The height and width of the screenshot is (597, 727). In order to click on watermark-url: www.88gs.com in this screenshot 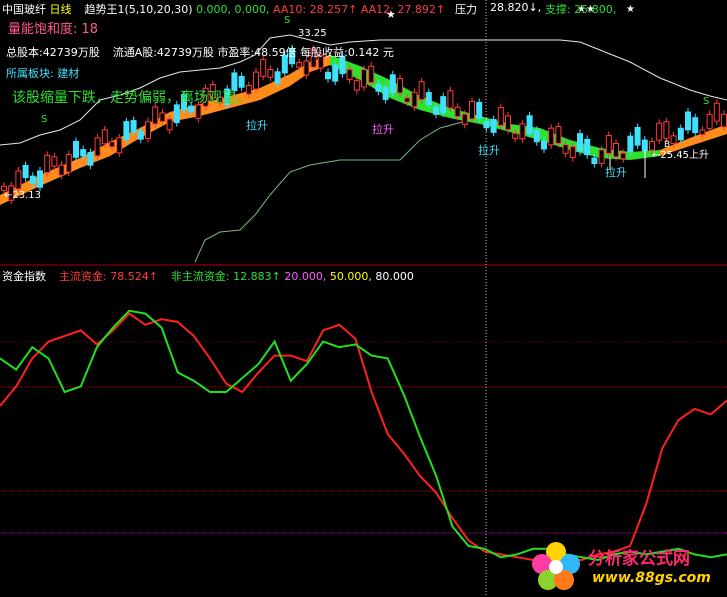, I will do `click(651, 578)`.